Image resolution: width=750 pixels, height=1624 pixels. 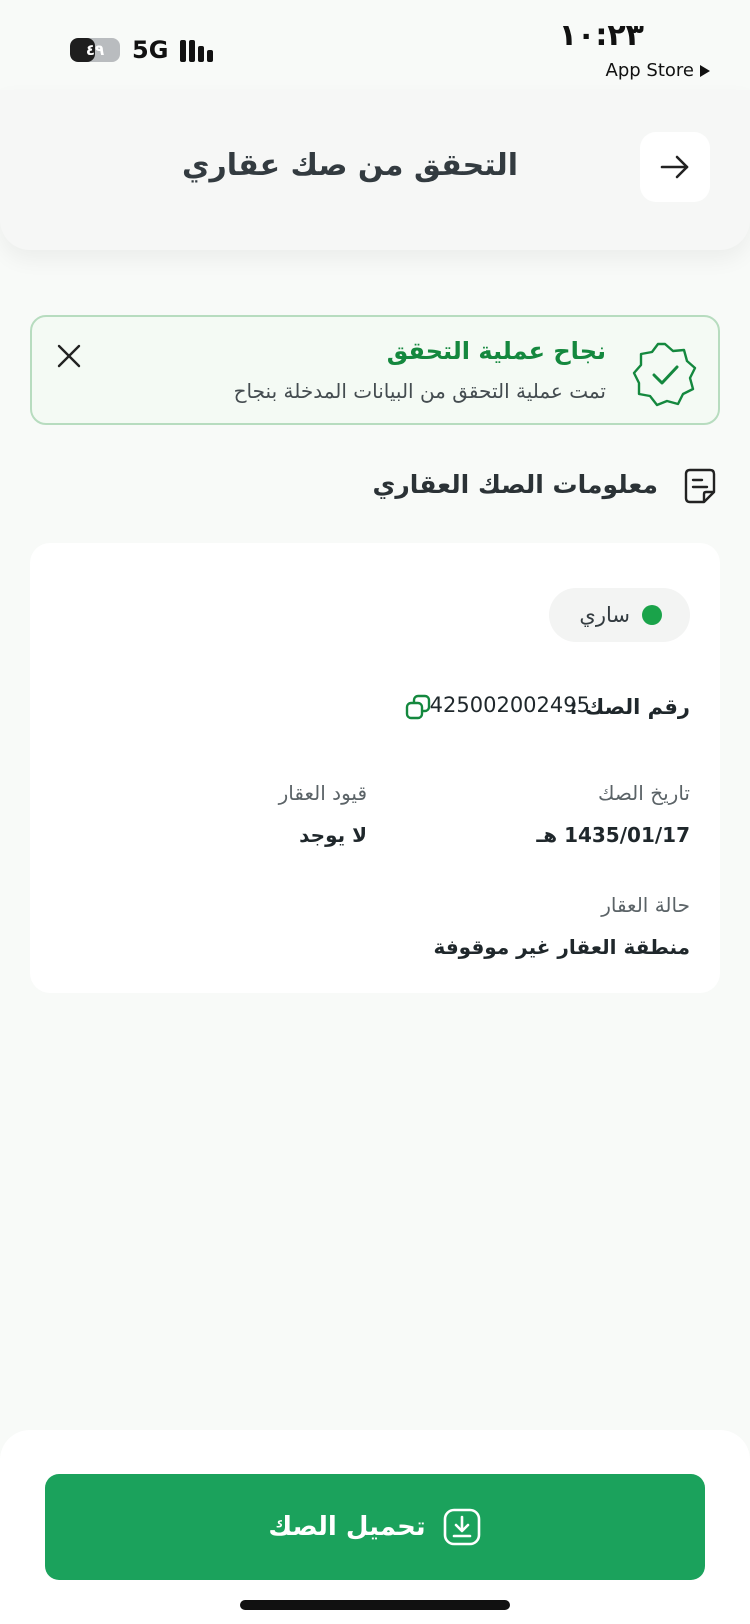 I want to click on play-triangle-icon, so click(x=705, y=70).